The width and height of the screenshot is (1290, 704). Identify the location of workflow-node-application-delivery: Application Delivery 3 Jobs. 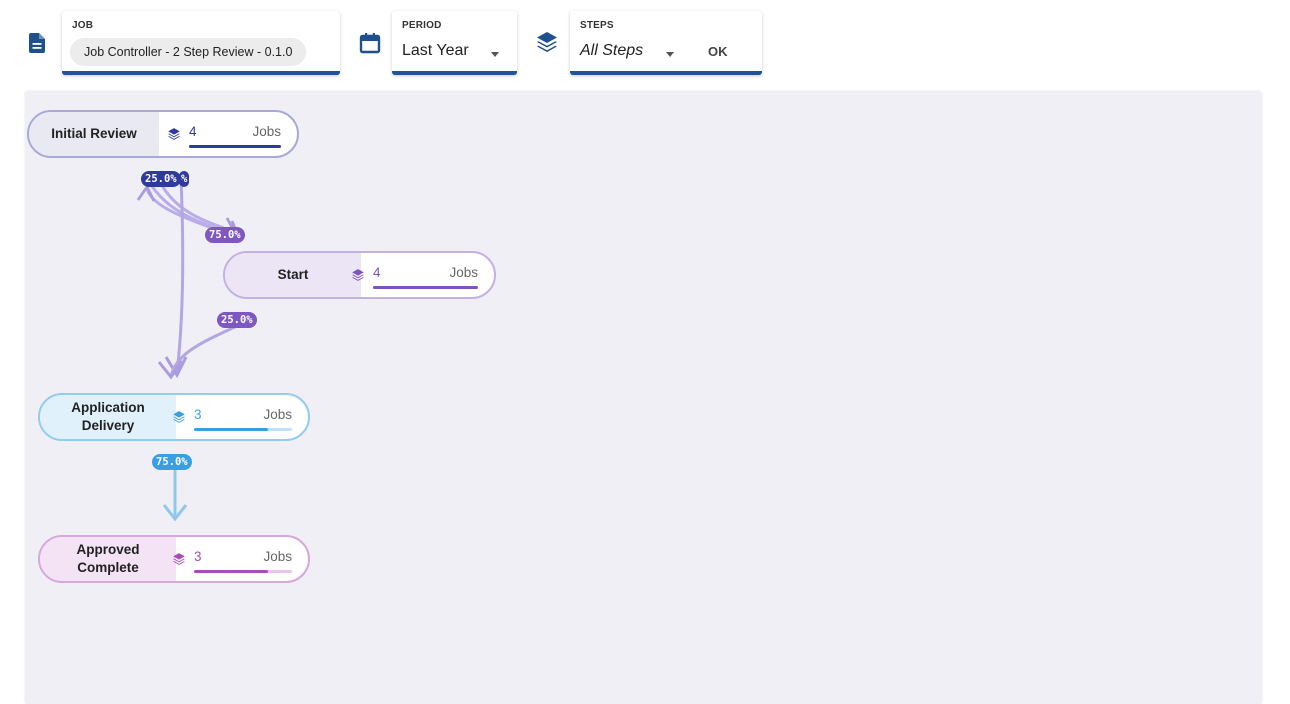
(174, 417).